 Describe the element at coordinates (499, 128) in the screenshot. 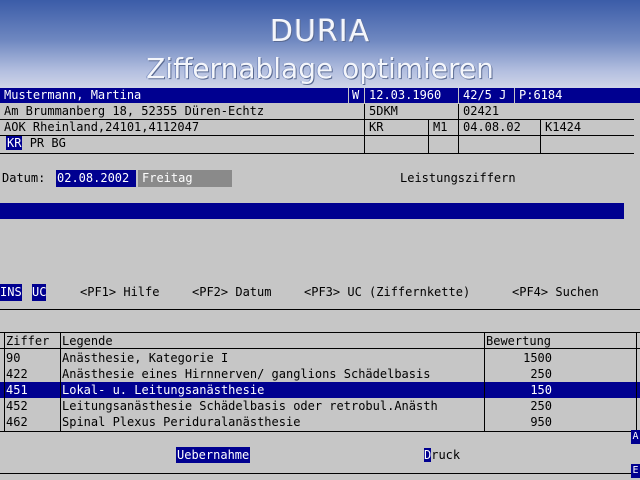

I see `patient-valid: 04.08.02` at that location.